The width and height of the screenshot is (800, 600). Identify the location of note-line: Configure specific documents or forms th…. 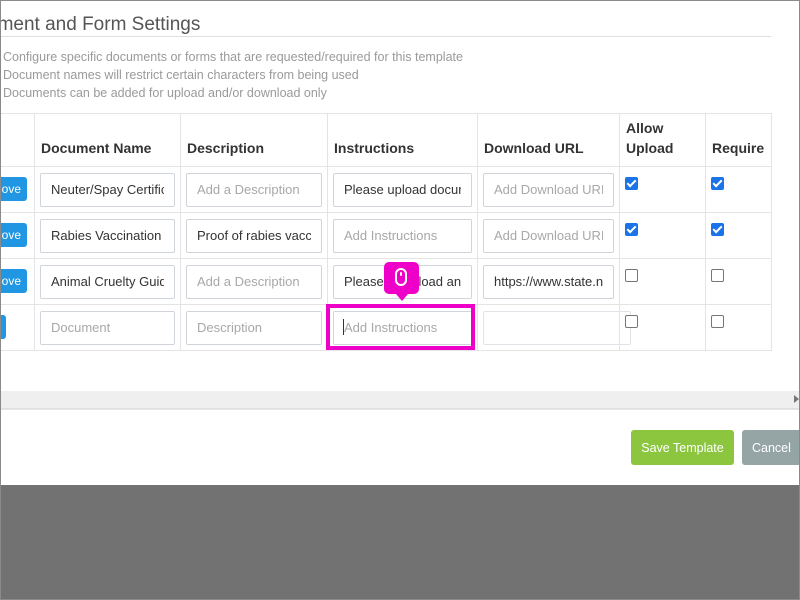
(233, 57).